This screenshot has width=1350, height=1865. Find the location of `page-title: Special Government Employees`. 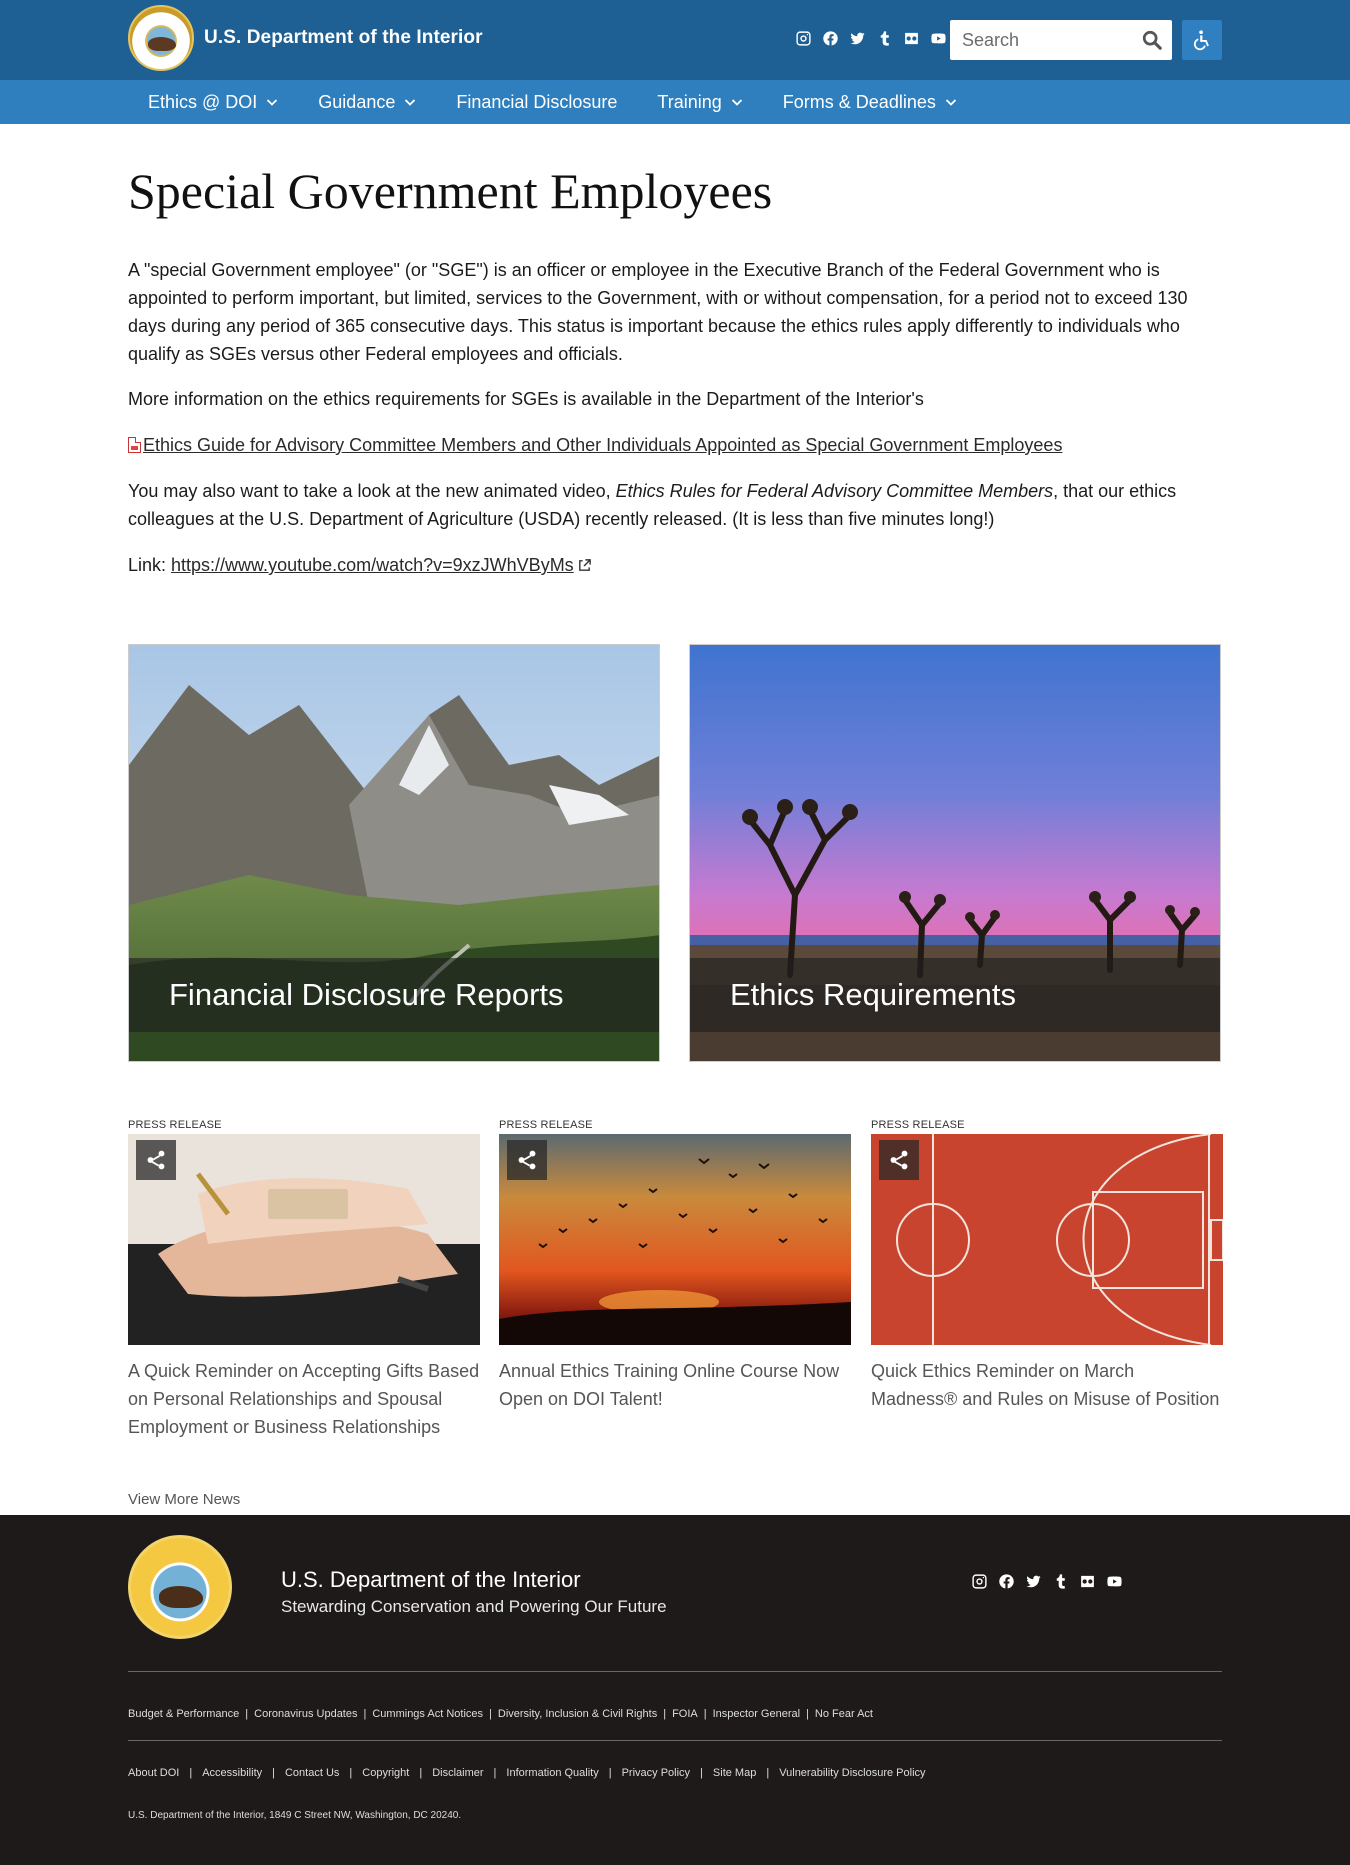

page-title: Special Government Employees is located at coordinates (450, 191).